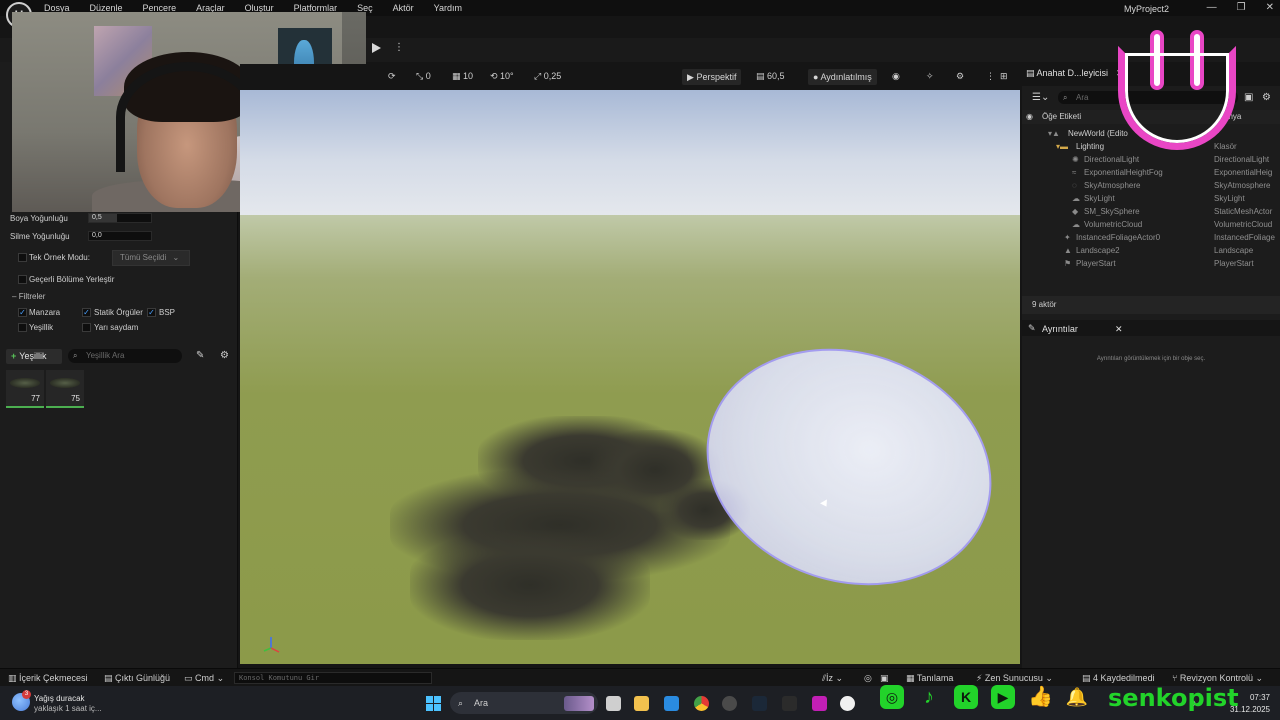 This screenshot has height=720, width=1280. What do you see at coordinates (1030, 73) in the screenshot?
I see `outliner-icon: ▤` at bounding box center [1030, 73].